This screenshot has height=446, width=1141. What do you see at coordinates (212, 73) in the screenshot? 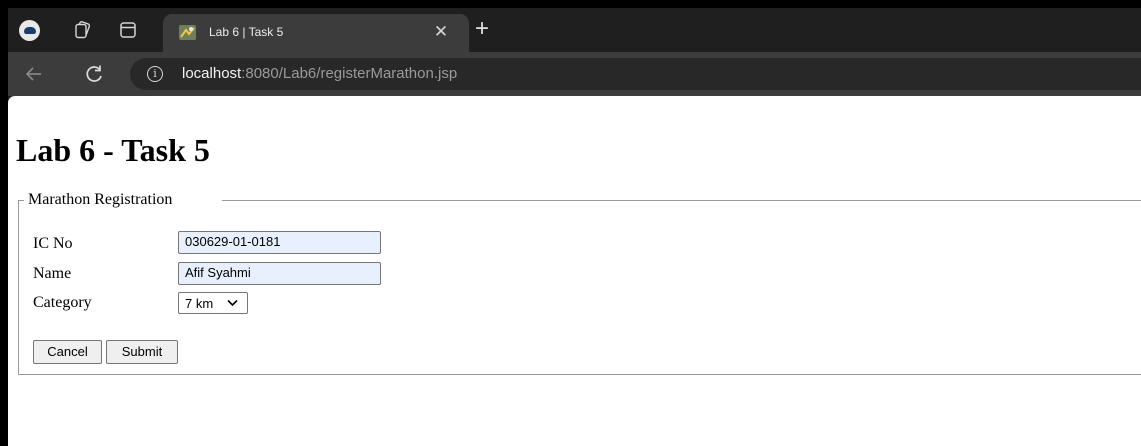
I see `url-host: localhost` at bounding box center [212, 73].